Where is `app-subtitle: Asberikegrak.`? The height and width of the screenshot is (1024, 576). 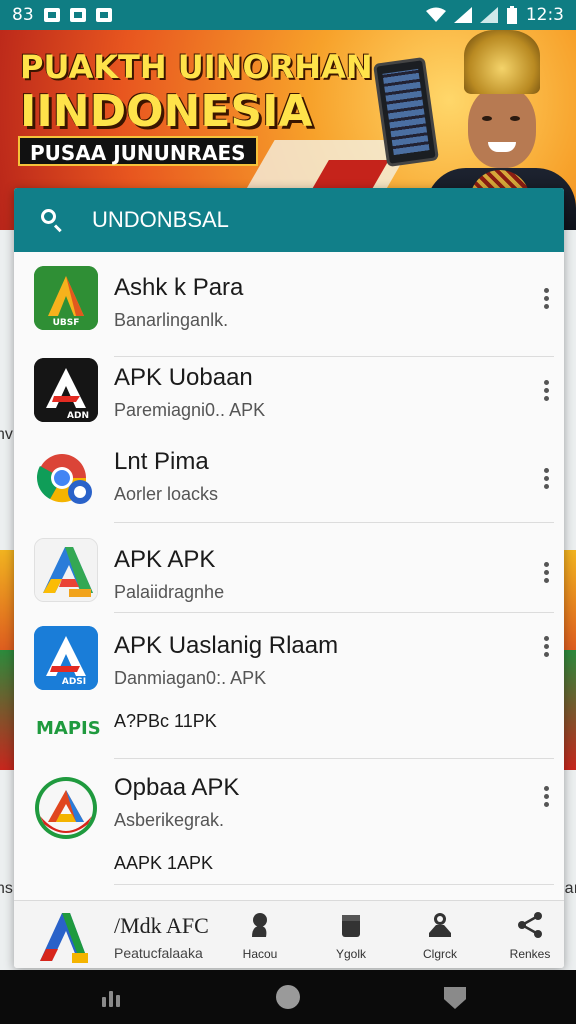 app-subtitle: Asberikegrak. is located at coordinates (169, 820).